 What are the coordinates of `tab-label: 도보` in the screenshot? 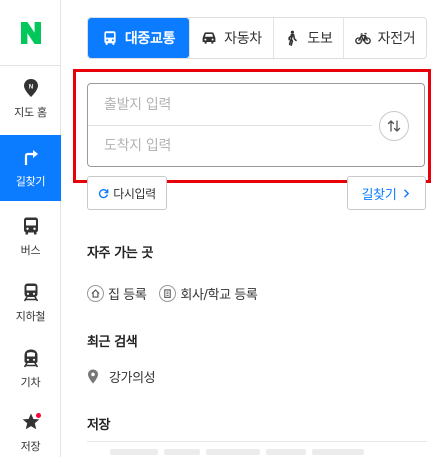 It's located at (320, 39).